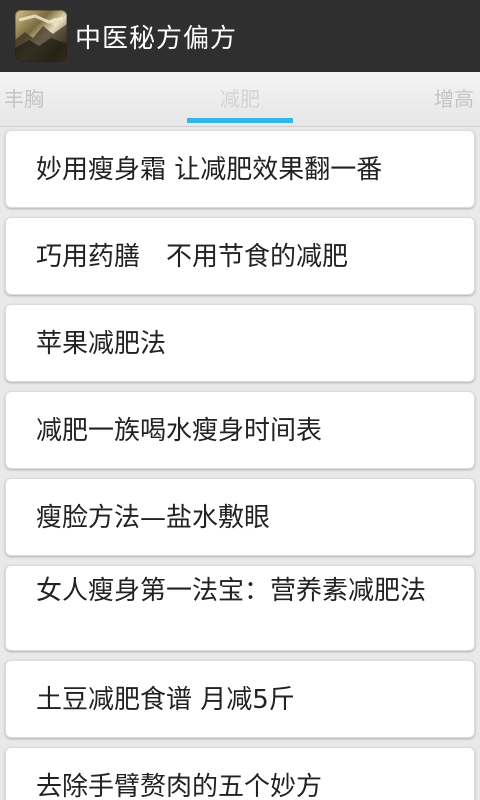 This screenshot has height=800, width=480. I want to click on list-item: 苹果减肥法, so click(240, 343).